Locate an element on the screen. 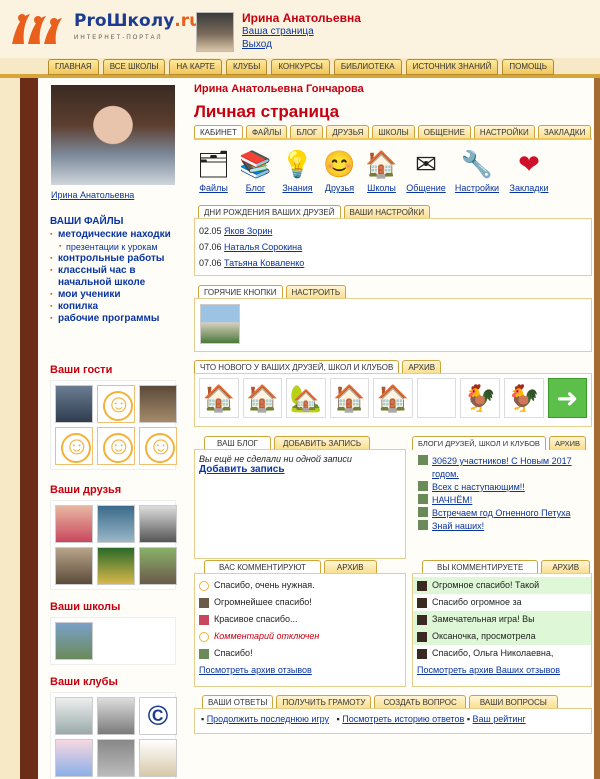 The height and width of the screenshot is (779, 600). tab-news-archive: АРХИВ is located at coordinates (422, 367).